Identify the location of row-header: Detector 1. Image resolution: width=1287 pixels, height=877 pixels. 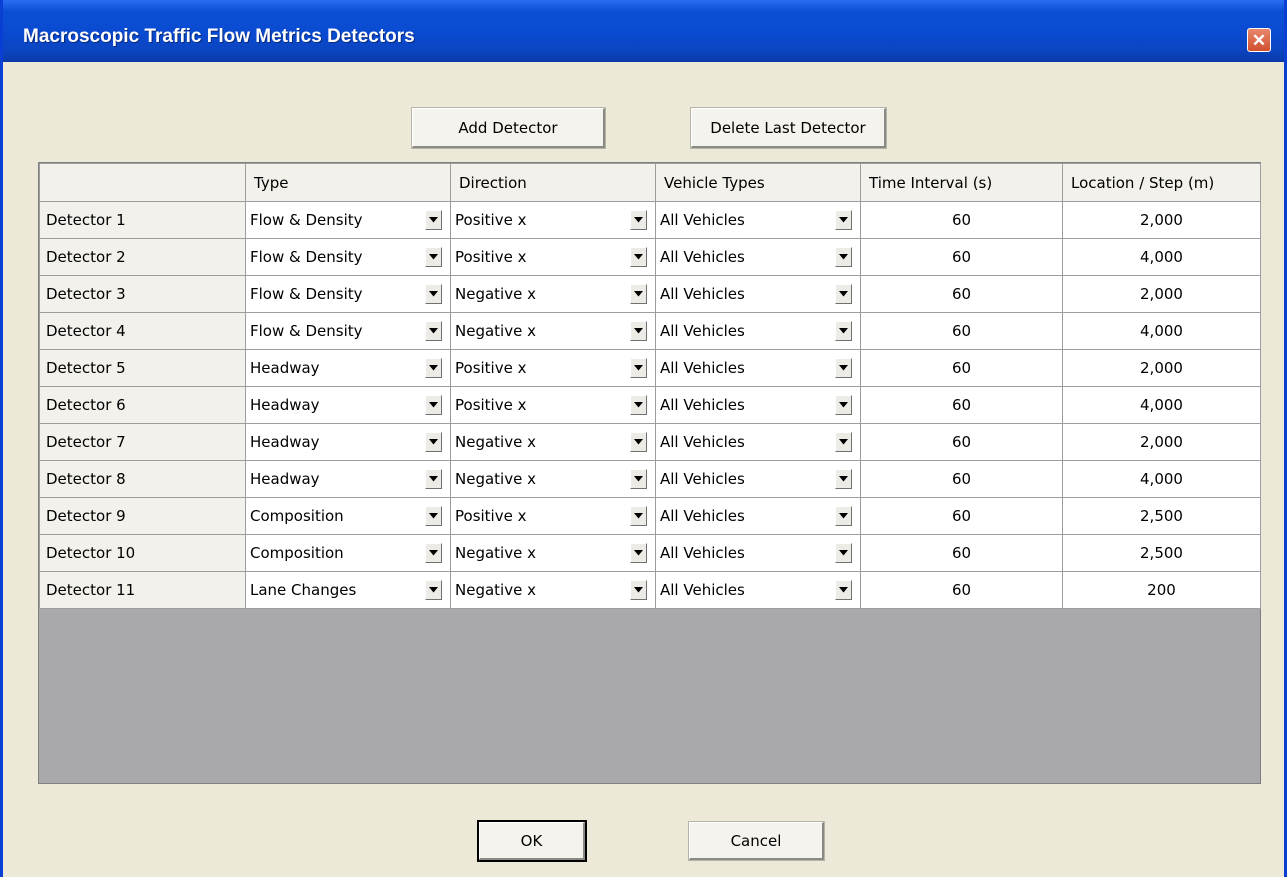
(142, 220).